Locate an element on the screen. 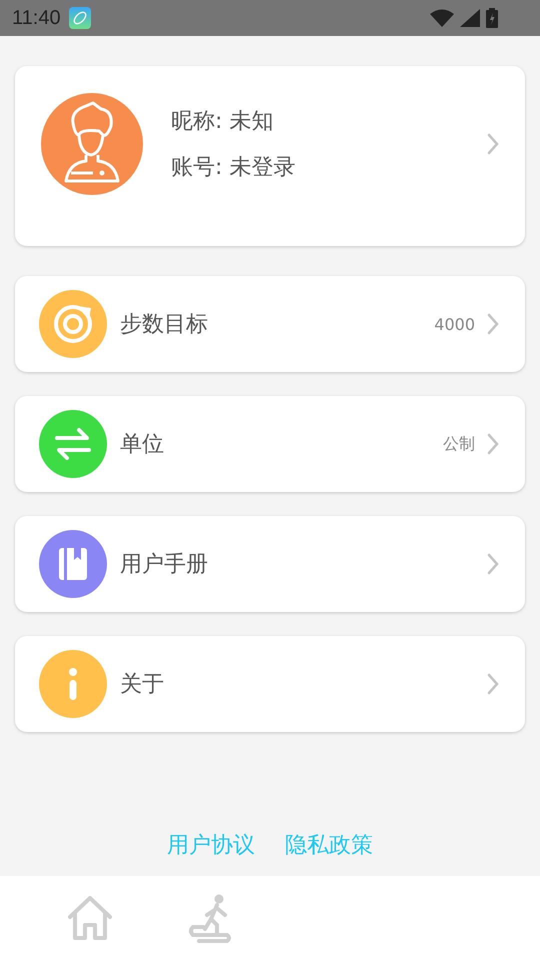 This screenshot has height=960, width=540. row-label: 关于 is located at coordinates (142, 685).